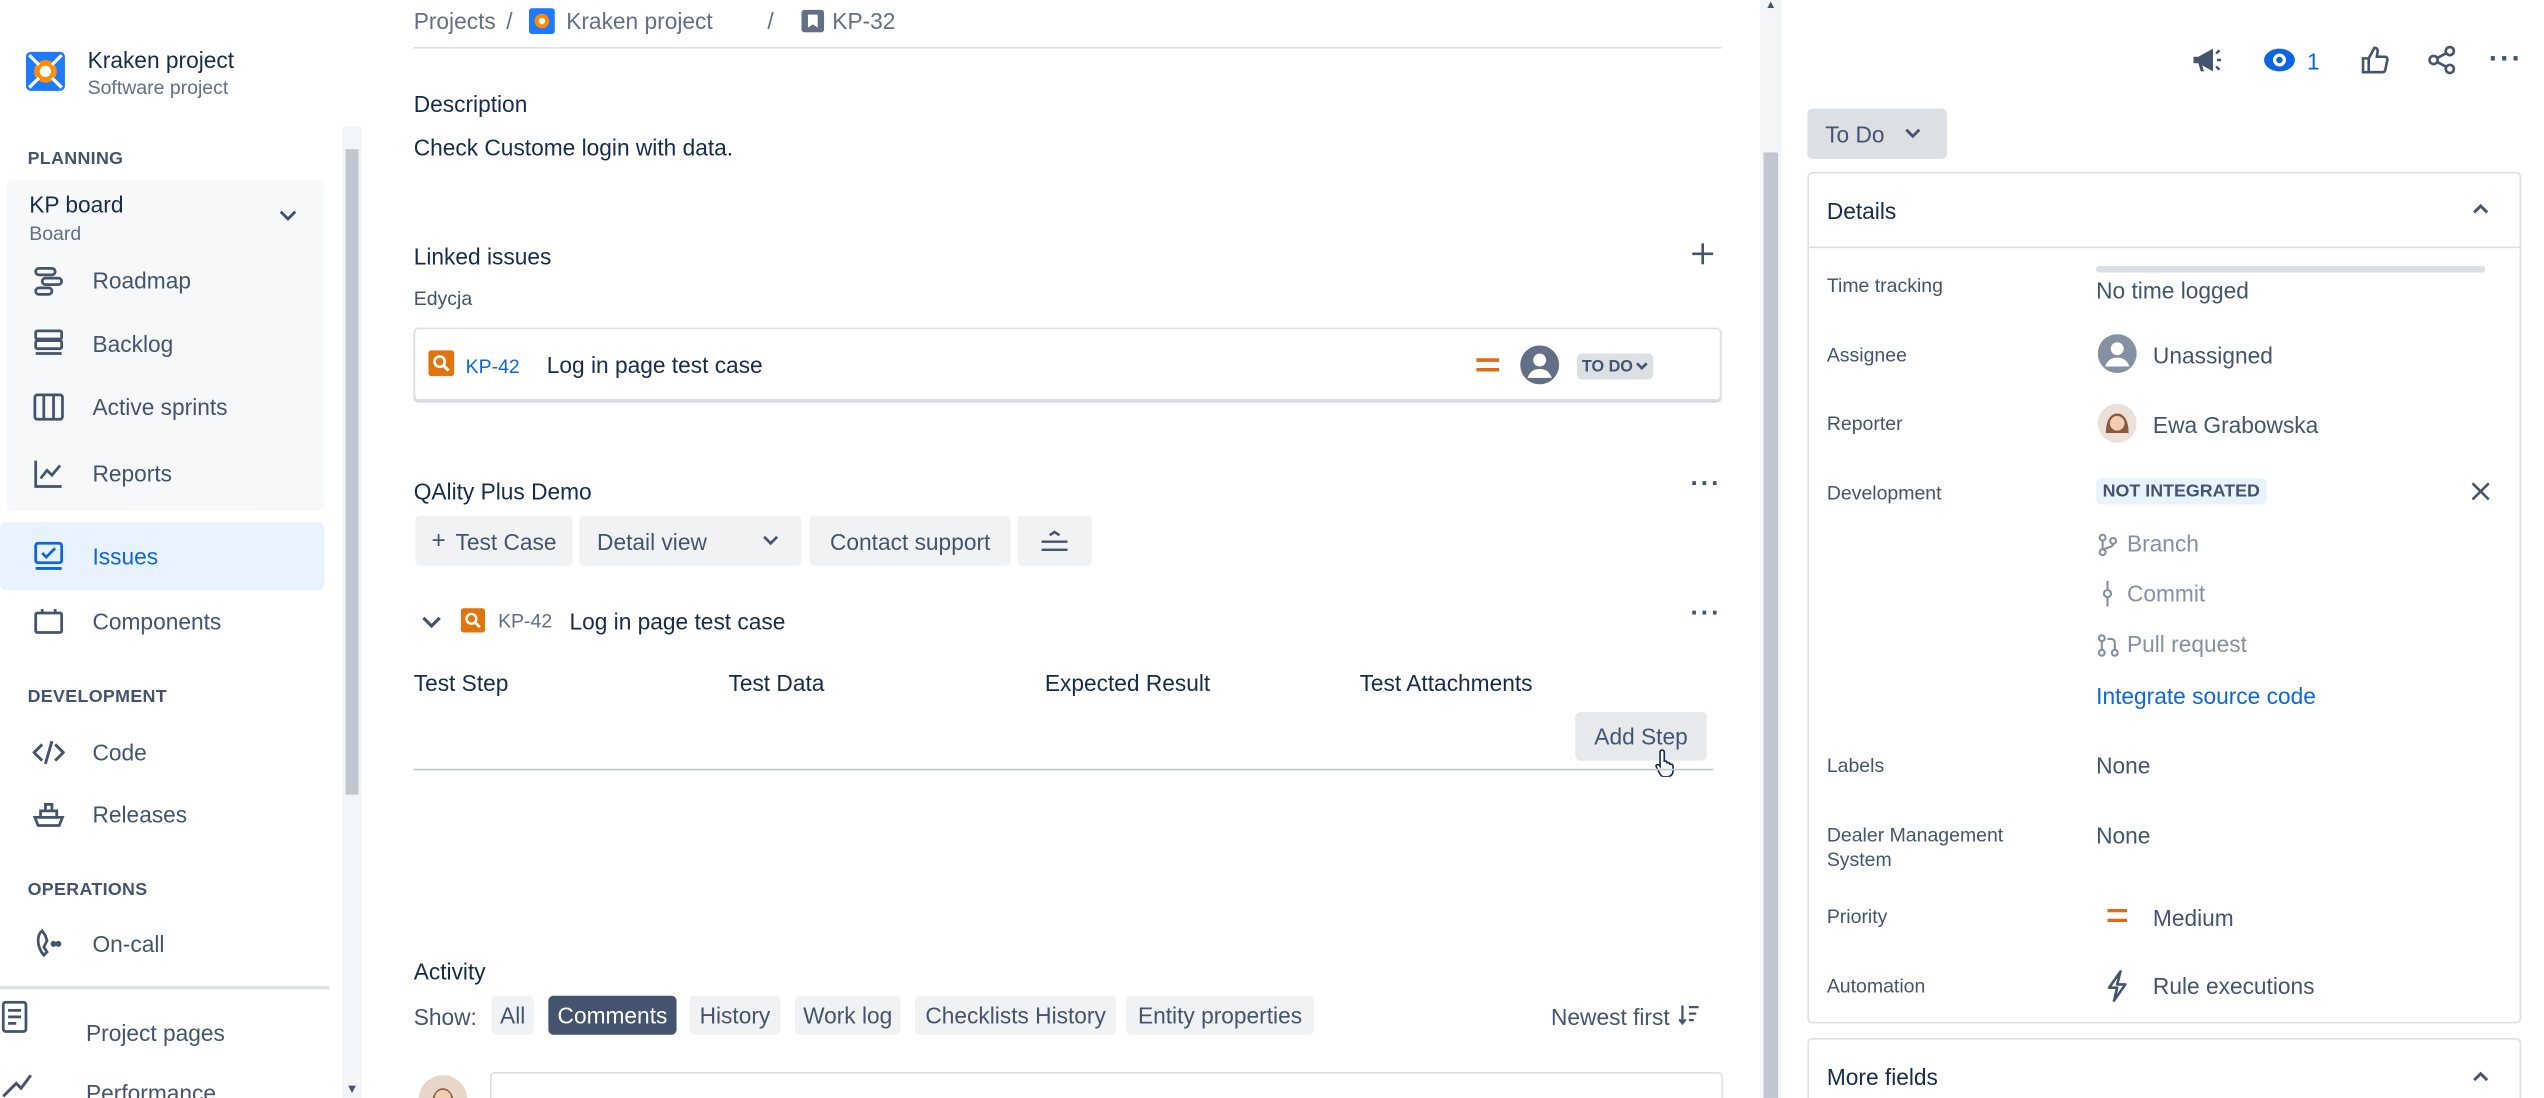  I want to click on sort-order-button: Newest first, so click(1610, 1017).